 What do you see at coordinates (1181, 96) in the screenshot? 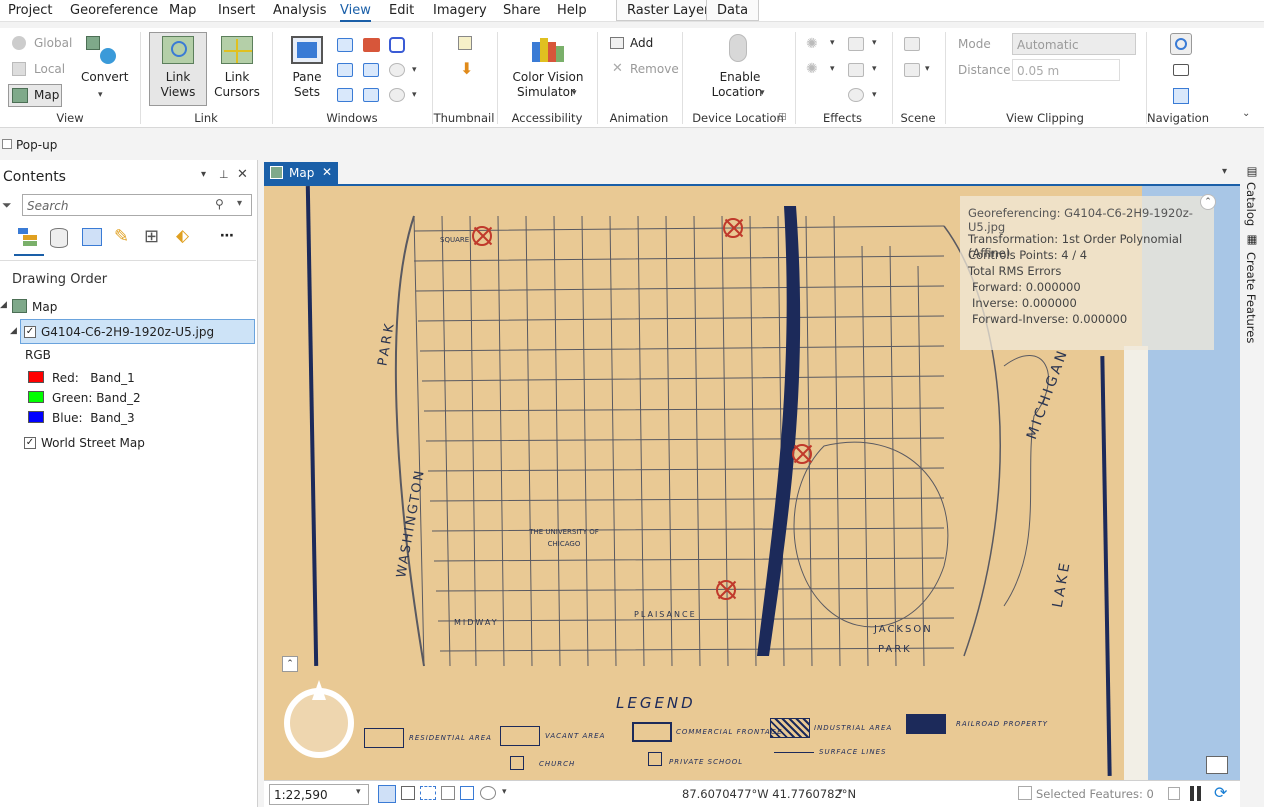
I see `zoom-full-icon` at bounding box center [1181, 96].